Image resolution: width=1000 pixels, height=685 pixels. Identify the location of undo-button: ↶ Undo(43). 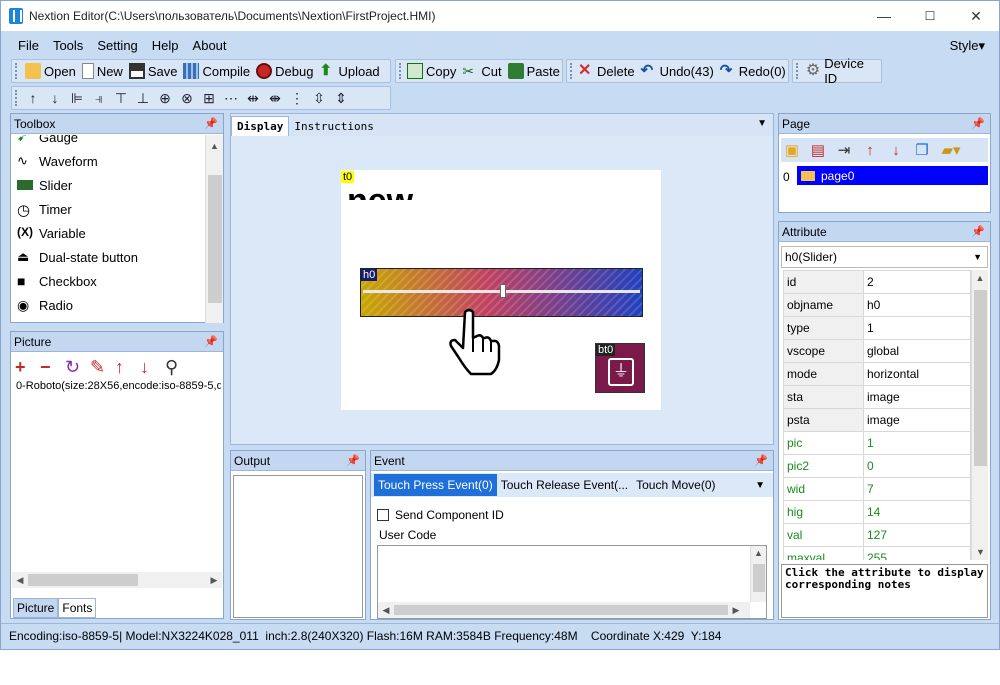
(677, 71).